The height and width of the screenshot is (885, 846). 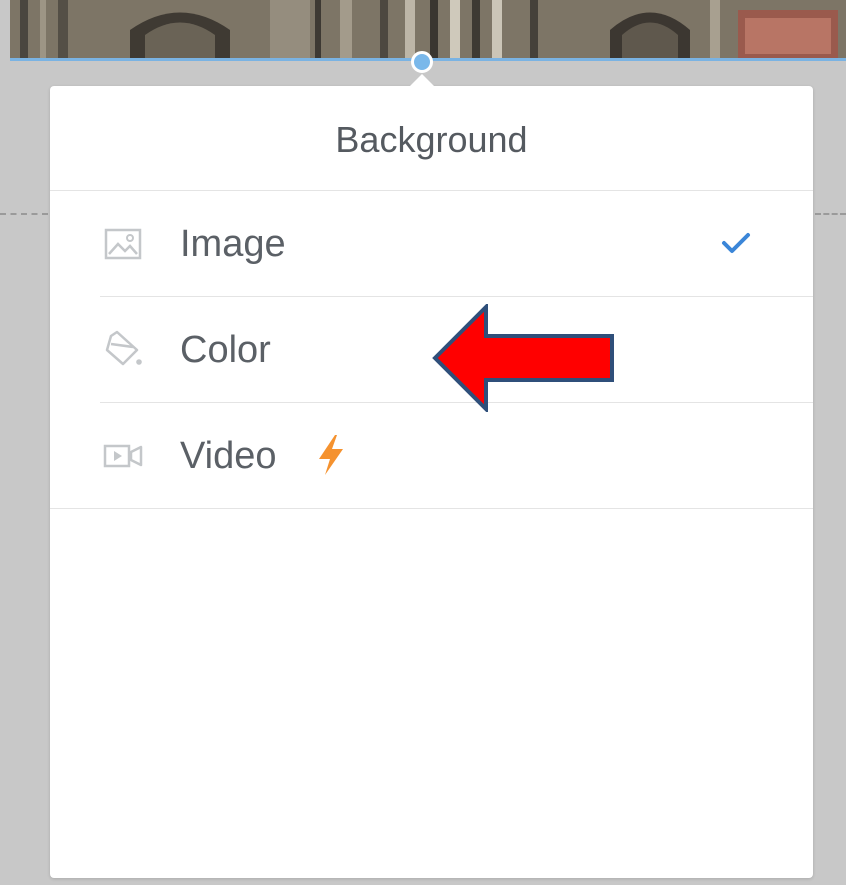 What do you see at coordinates (228, 456) in the screenshot?
I see `option-video-label: Video` at bounding box center [228, 456].